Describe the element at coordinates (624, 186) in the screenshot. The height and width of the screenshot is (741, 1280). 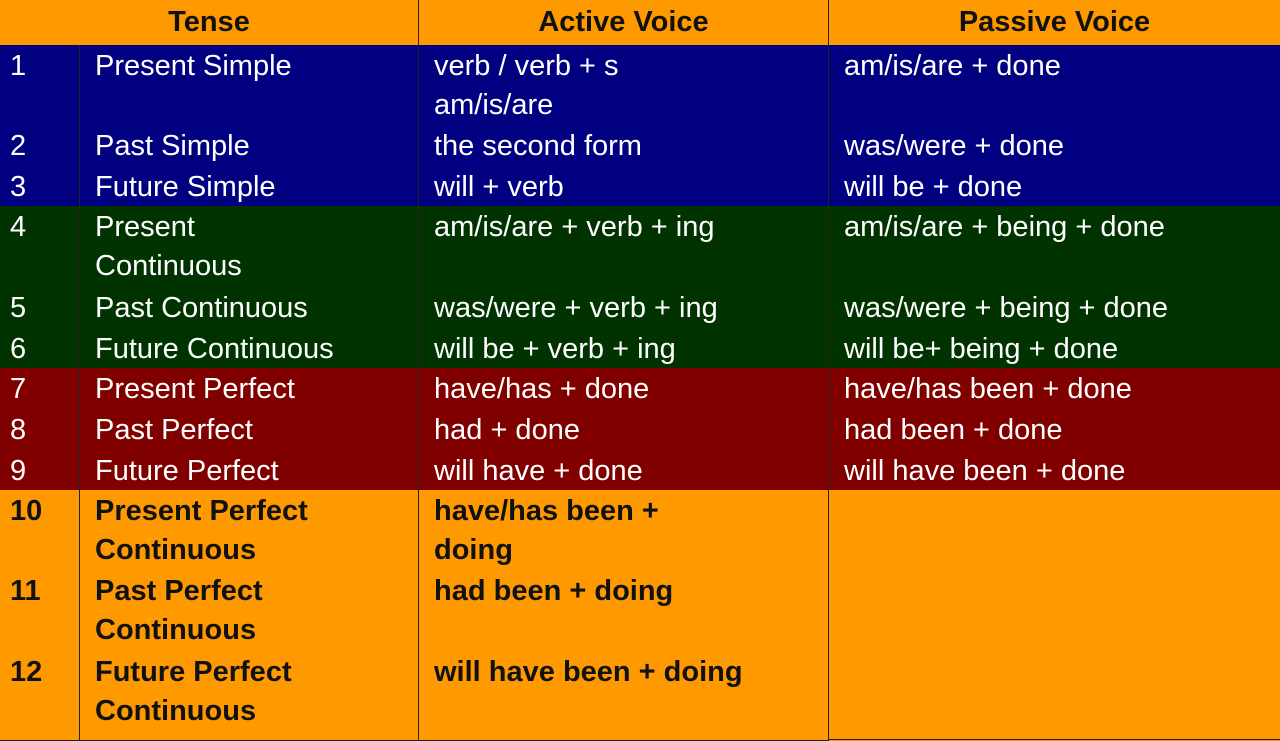
I see `row-3-active: will + verb` at that location.